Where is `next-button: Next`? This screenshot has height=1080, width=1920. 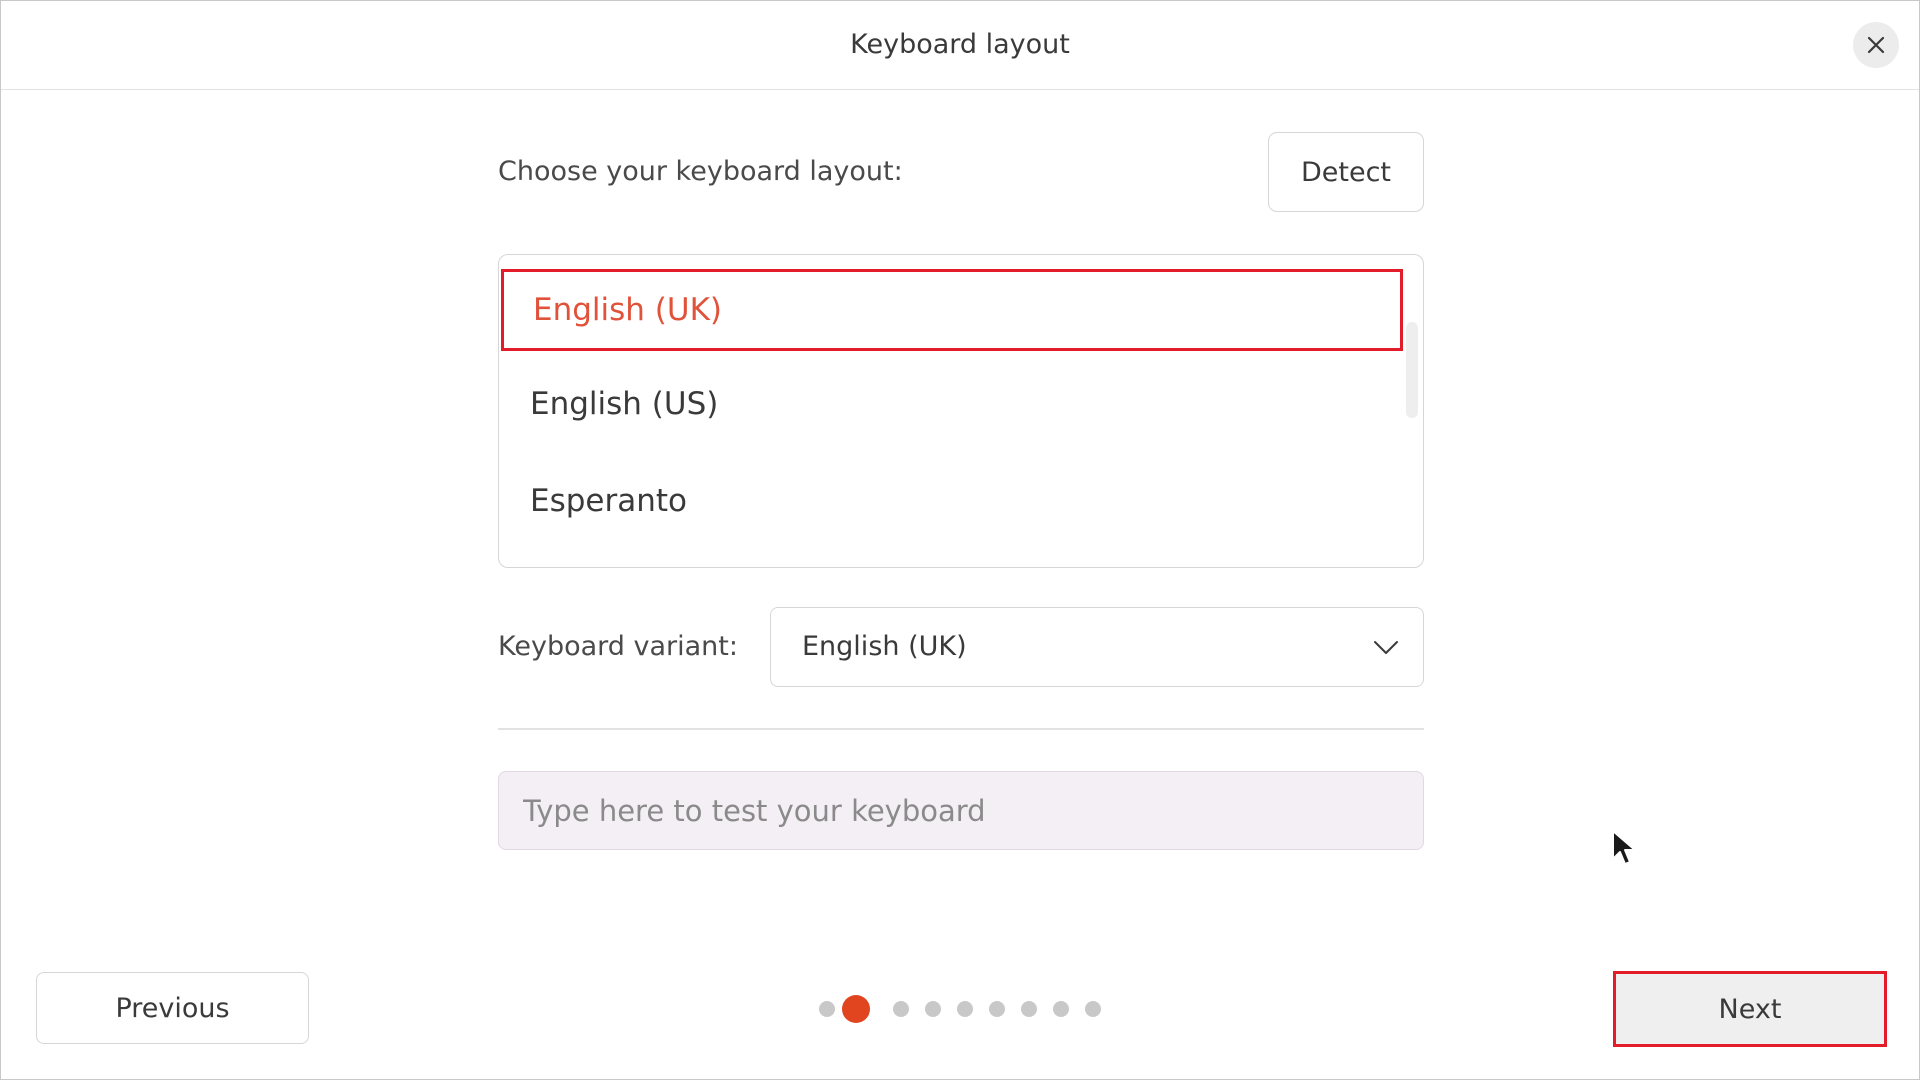 next-button: Next is located at coordinates (1750, 1009).